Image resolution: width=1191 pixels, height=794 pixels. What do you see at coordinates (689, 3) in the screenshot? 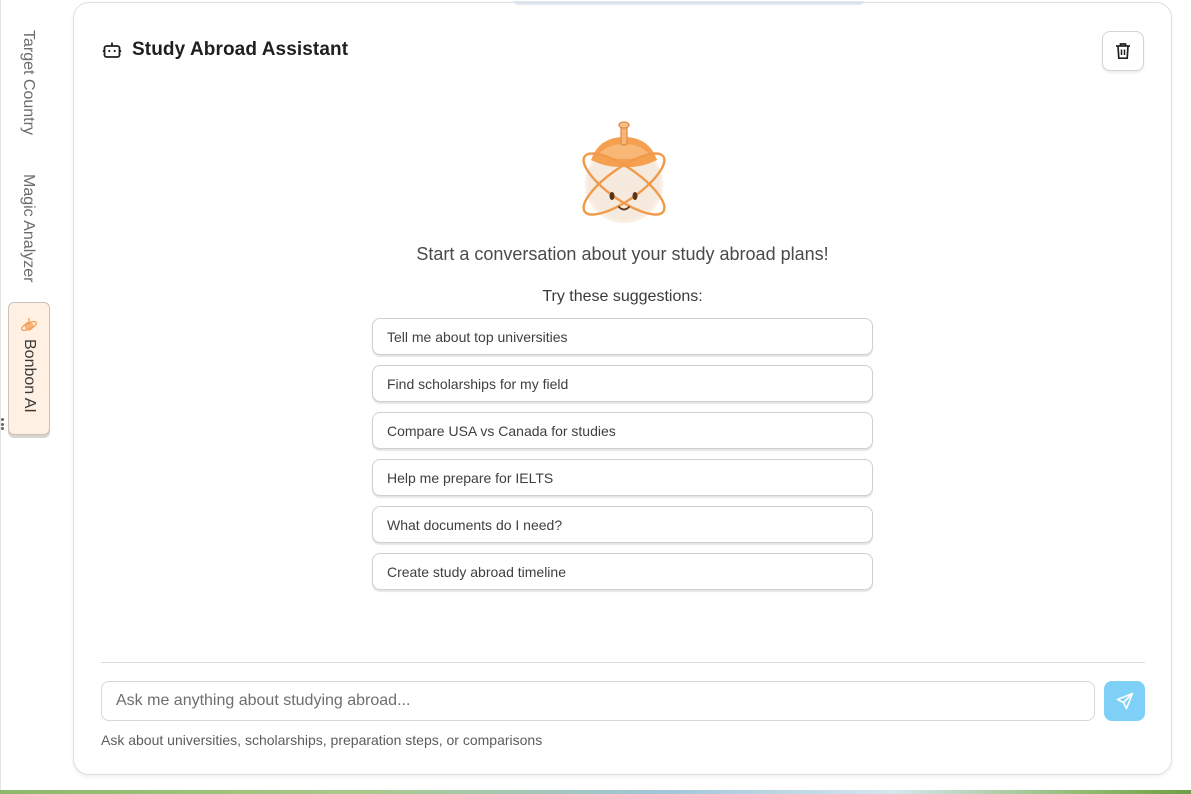
I see `card-top-accent` at bounding box center [689, 3].